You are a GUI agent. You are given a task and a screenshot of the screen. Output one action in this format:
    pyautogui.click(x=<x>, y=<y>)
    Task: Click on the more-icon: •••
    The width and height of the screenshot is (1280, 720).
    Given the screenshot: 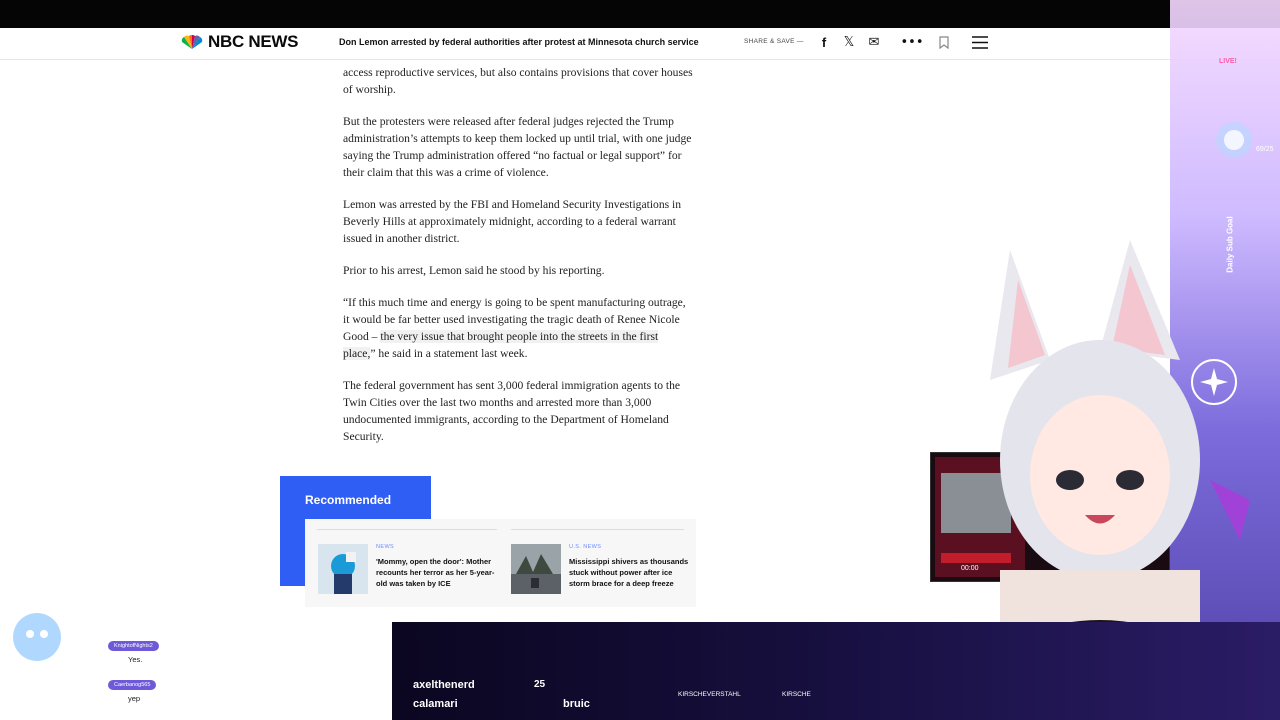 What is the action you would take?
    pyautogui.click(x=912, y=42)
    